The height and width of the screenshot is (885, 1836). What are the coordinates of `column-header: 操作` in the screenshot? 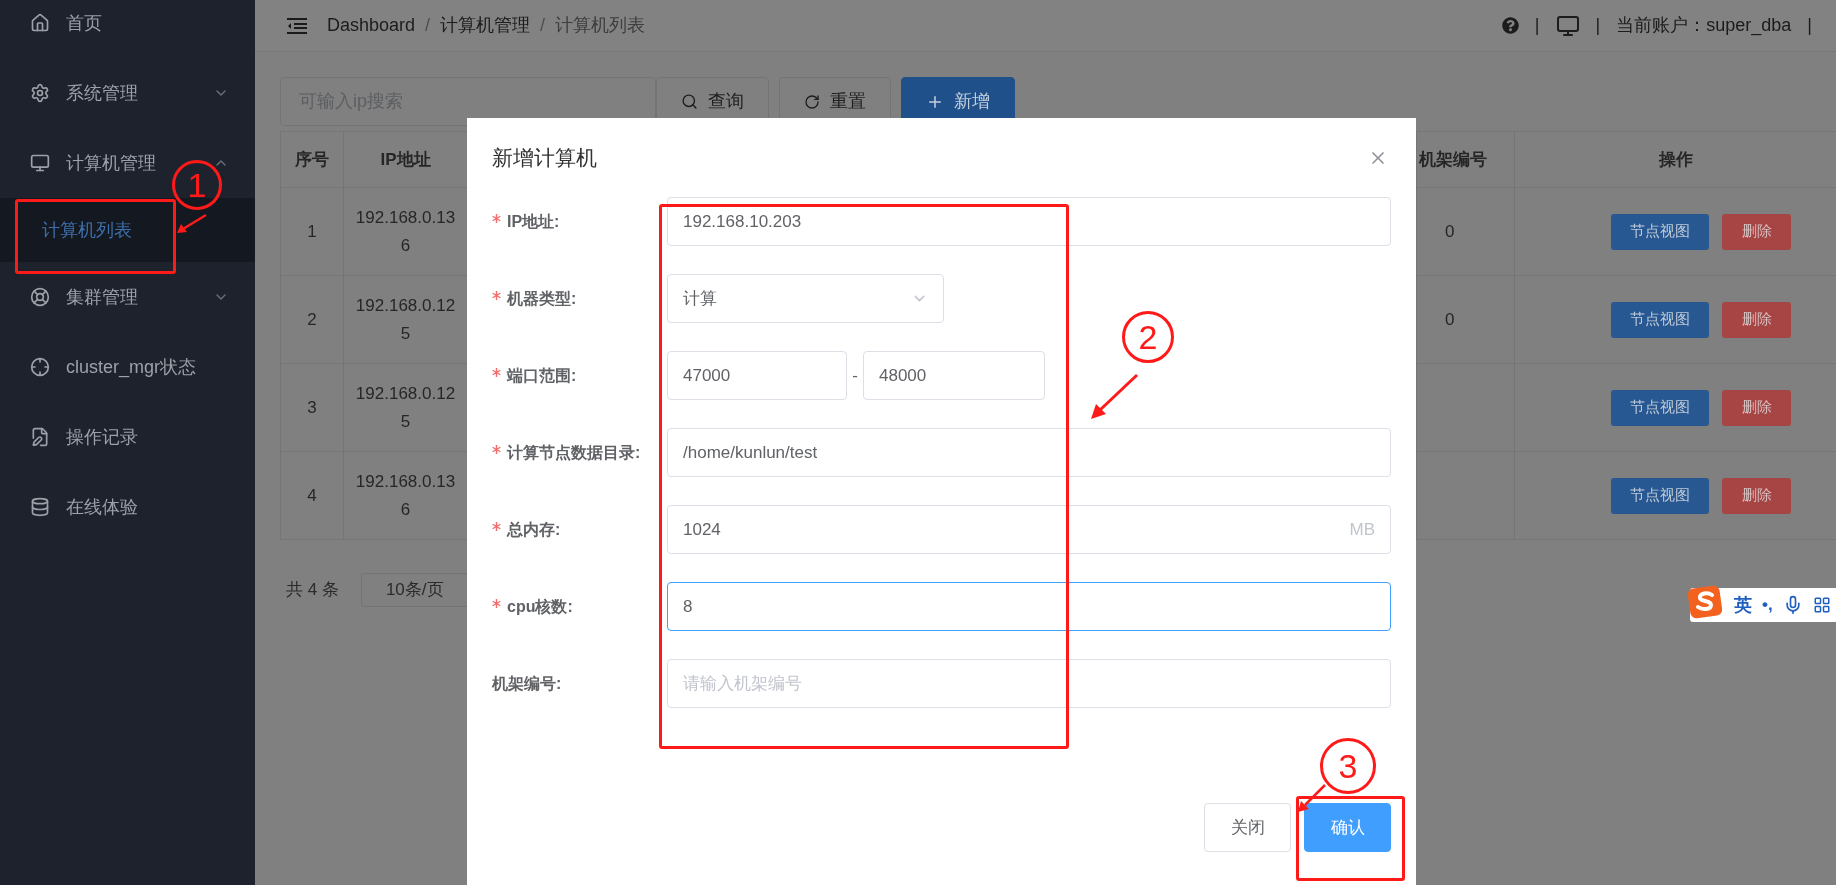 It's located at (1675, 160).